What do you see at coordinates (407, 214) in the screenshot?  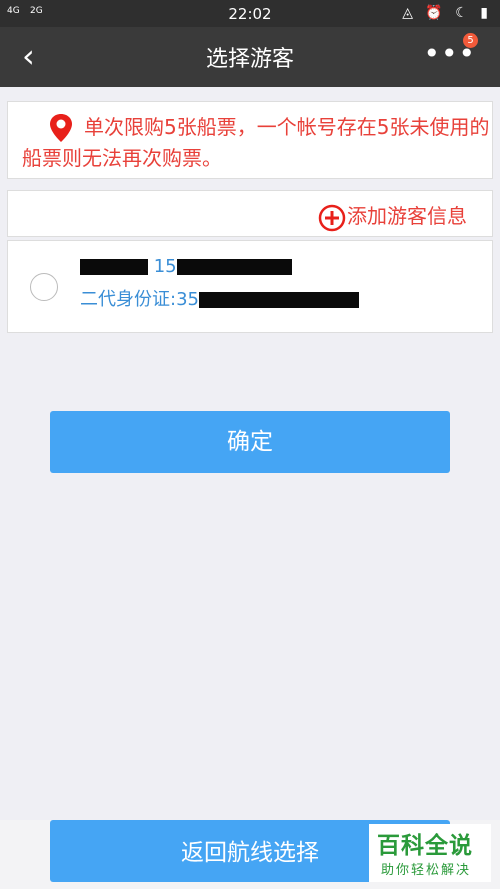 I see `add-visitor-label: 添加游客信息` at bounding box center [407, 214].